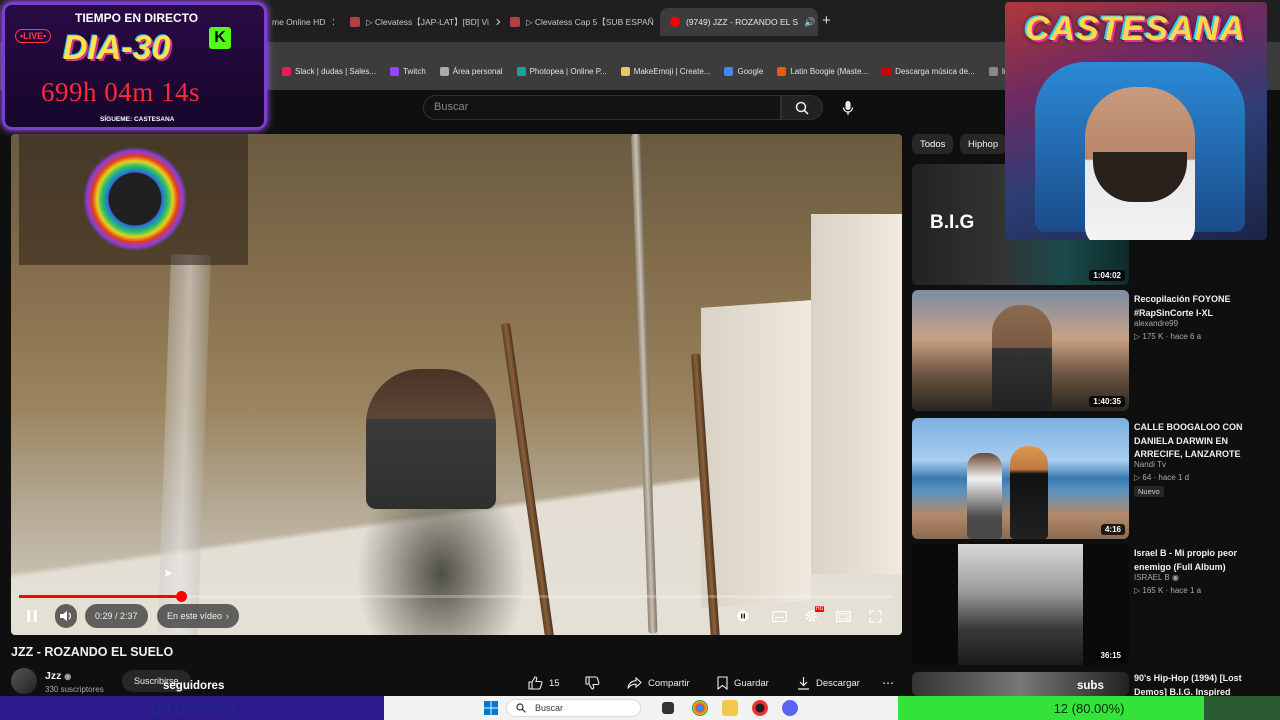  I want to click on tab-label: me Online HD, so click(299, 22).